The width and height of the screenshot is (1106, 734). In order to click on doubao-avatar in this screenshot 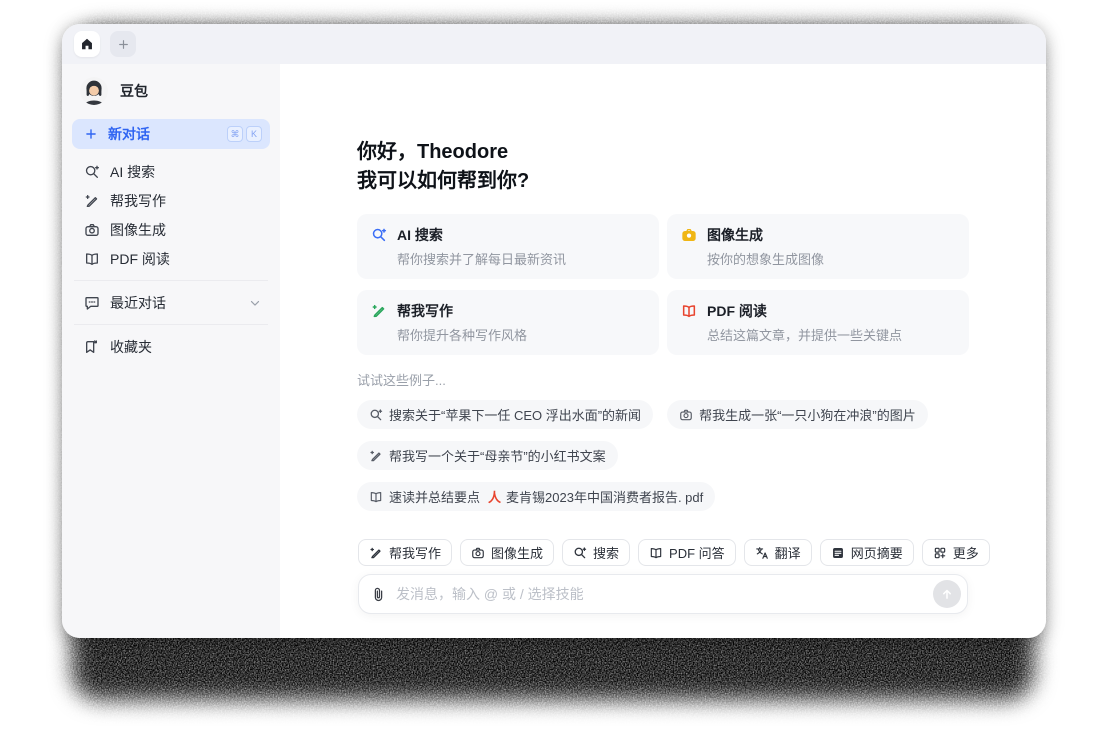, I will do `click(94, 91)`.